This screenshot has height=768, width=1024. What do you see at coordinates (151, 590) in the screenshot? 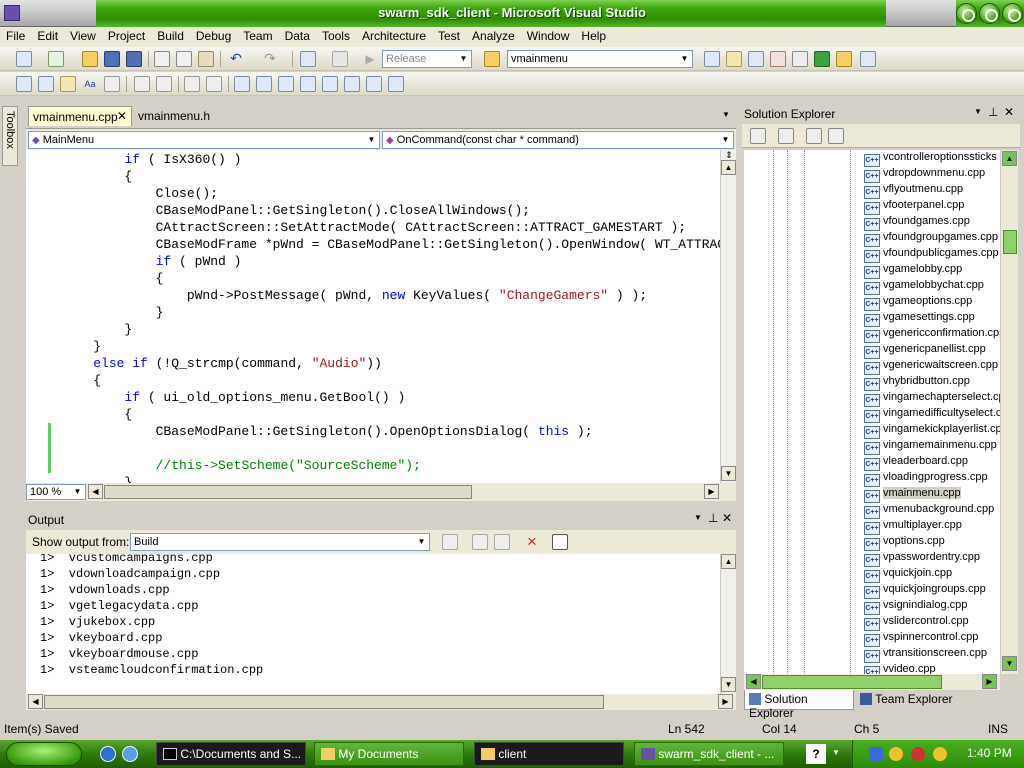
I see `output-line: 1> vdownloads.cpp` at bounding box center [151, 590].